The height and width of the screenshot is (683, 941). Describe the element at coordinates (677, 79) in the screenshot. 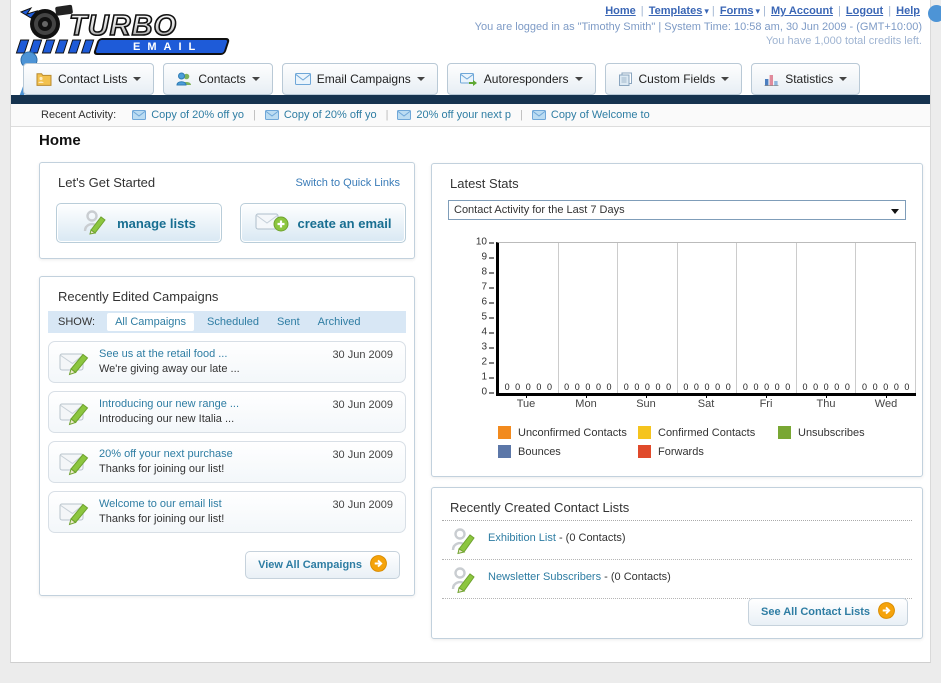

I see `tab-label: Custom Fields` at that location.